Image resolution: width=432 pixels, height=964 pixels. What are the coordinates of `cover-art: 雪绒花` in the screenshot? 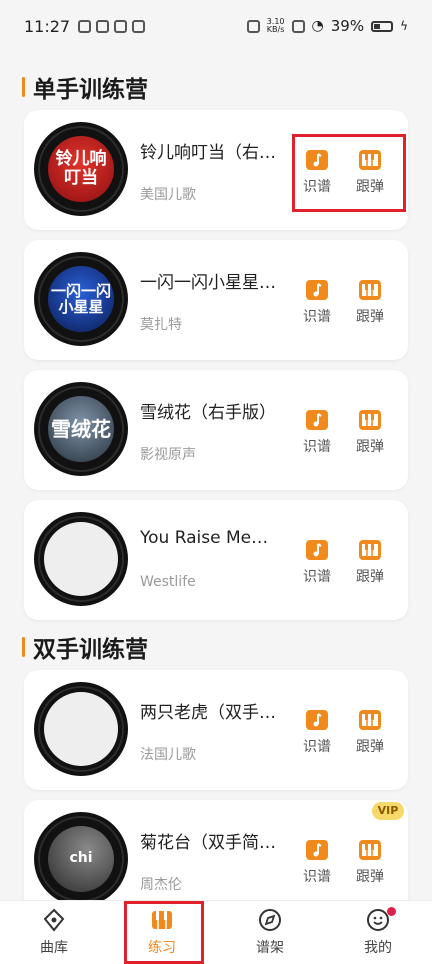 It's located at (81, 429).